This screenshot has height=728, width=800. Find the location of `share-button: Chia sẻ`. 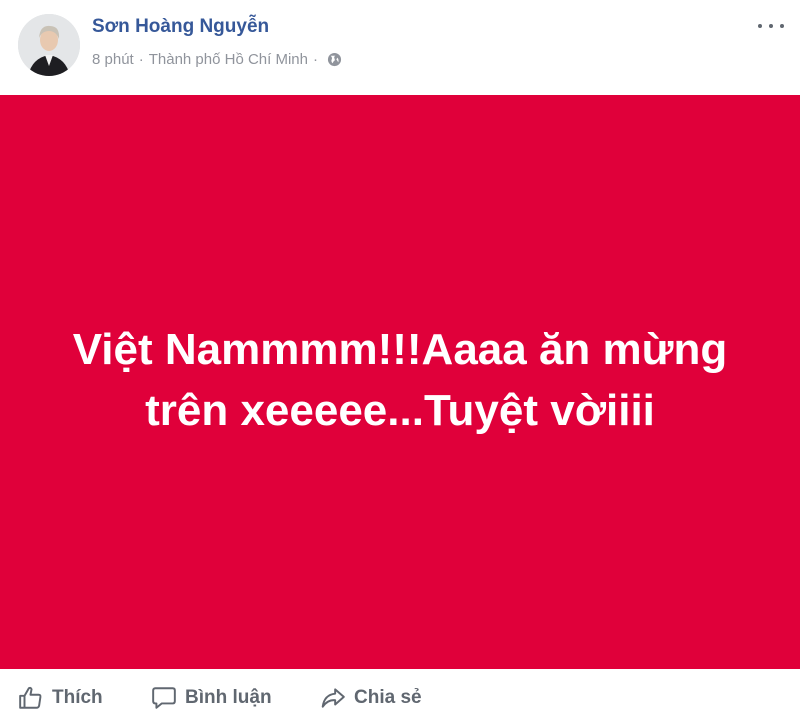

share-button: Chia sẻ is located at coordinates (371, 698).